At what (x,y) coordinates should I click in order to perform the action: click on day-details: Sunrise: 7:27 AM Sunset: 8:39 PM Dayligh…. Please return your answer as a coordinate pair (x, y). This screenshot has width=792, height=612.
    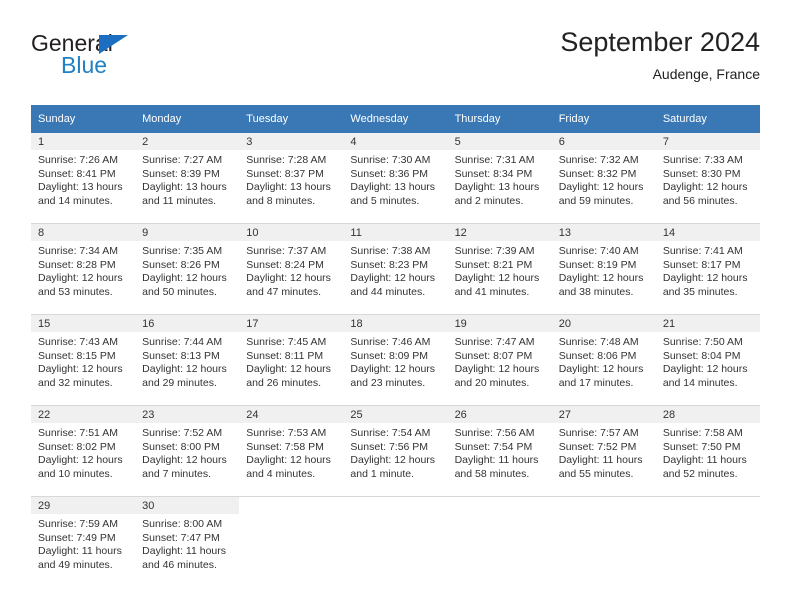
    Looking at the image, I should click on (187, 179).